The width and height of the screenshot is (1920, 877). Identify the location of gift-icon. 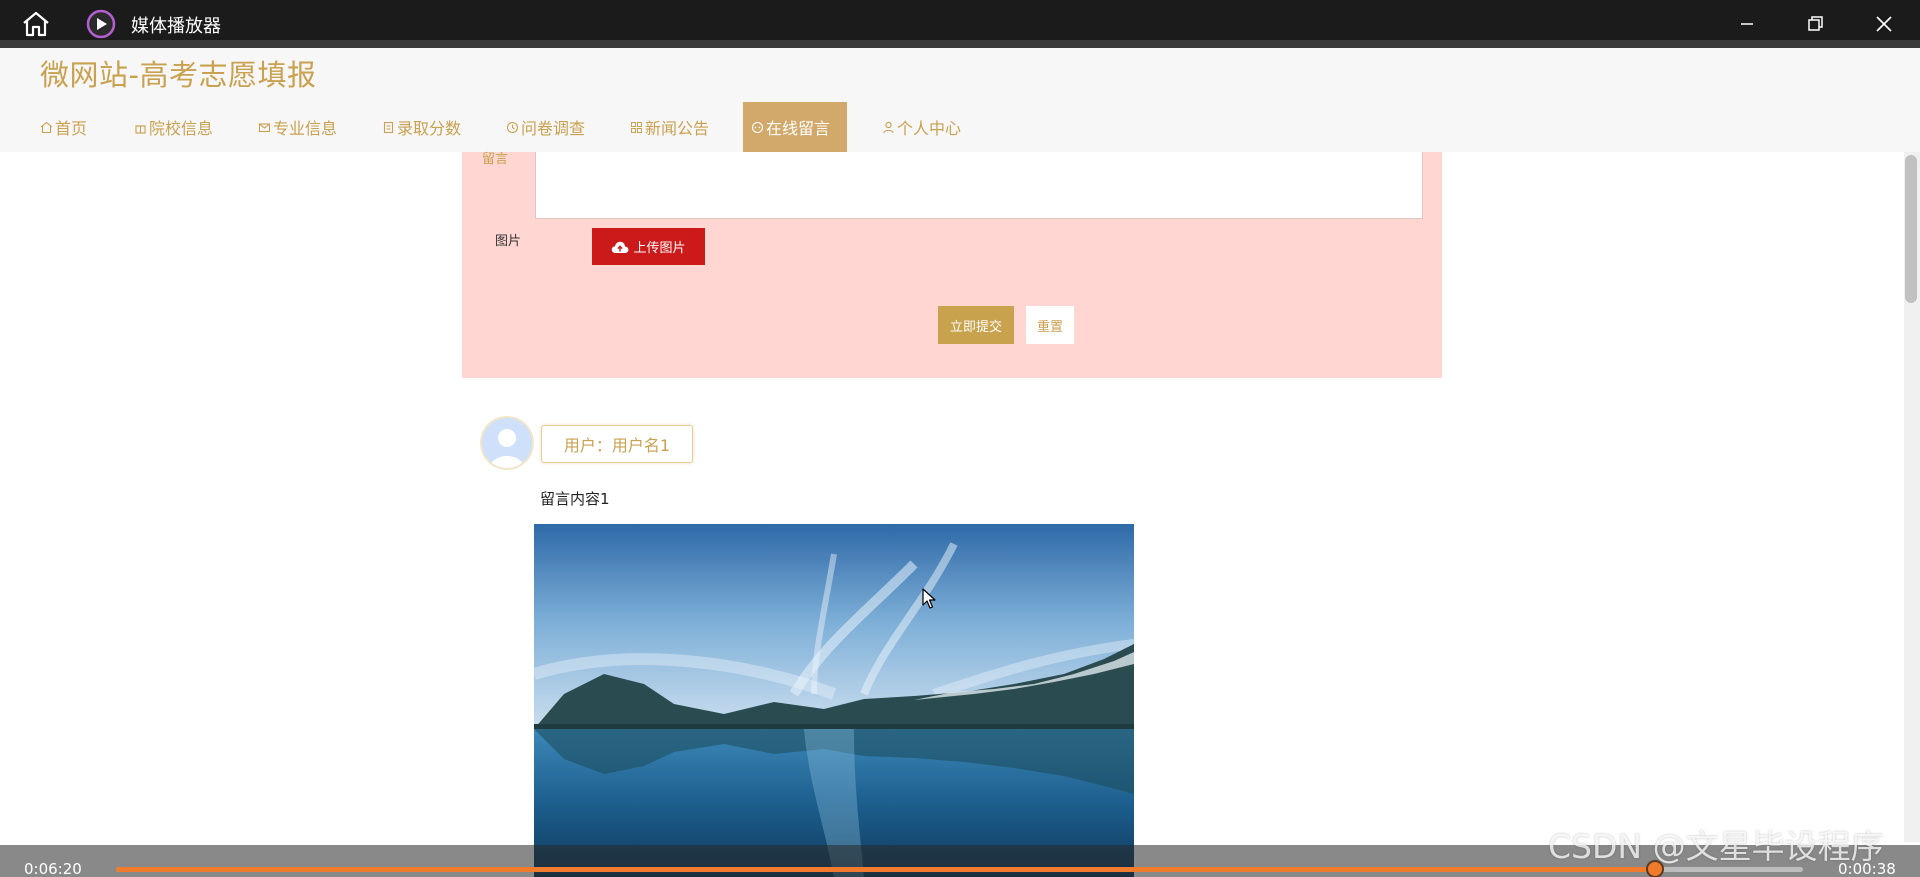
(140, 129).